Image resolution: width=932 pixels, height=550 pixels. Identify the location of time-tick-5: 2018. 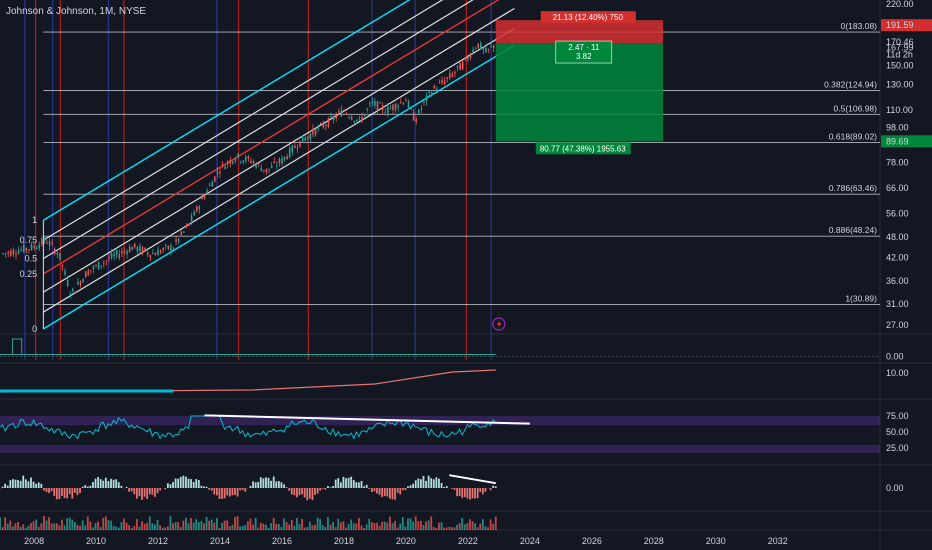
(344, 541).